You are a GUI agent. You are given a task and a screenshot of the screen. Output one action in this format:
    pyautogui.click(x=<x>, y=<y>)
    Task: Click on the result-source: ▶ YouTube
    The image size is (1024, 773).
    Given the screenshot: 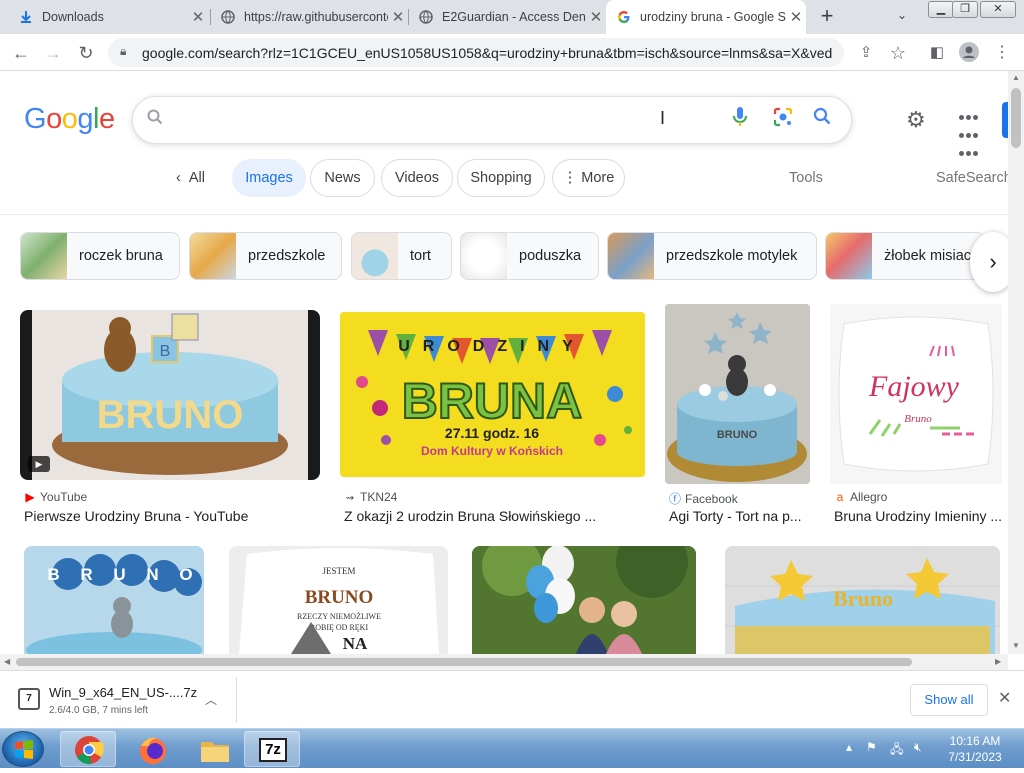 What is the action you would take?
    pyautogui.click(x=55, y=497)
    